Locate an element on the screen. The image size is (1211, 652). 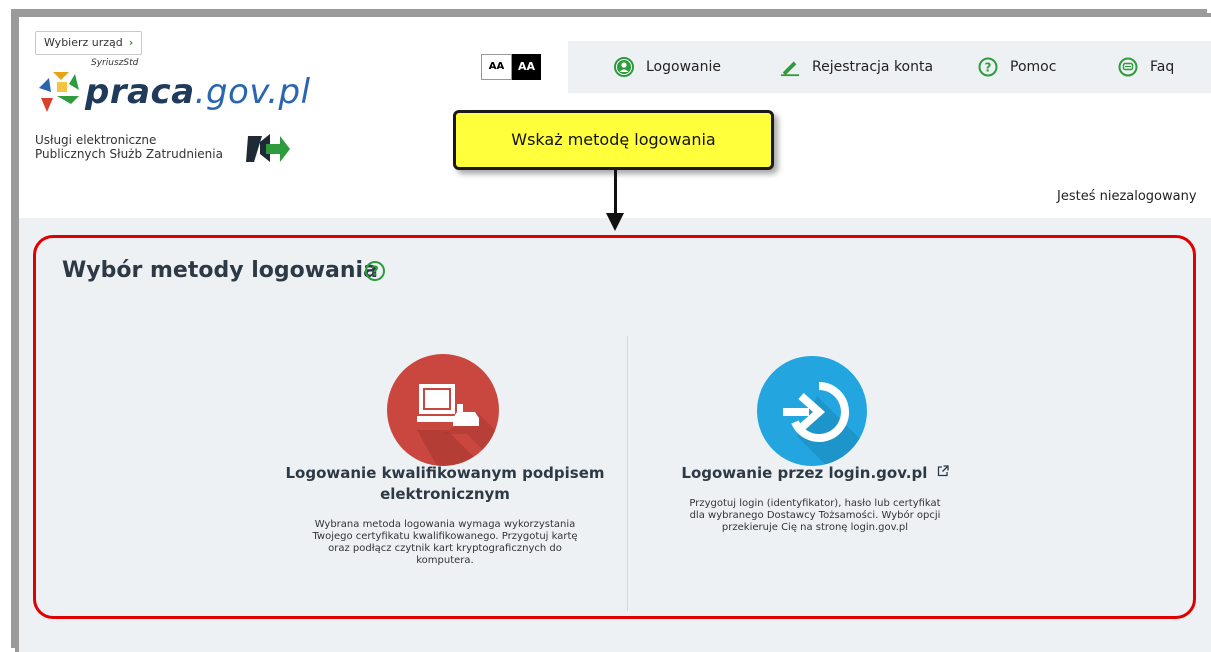
login-status: Jesteś niezalogowany is located at coordinates (1127, 196).